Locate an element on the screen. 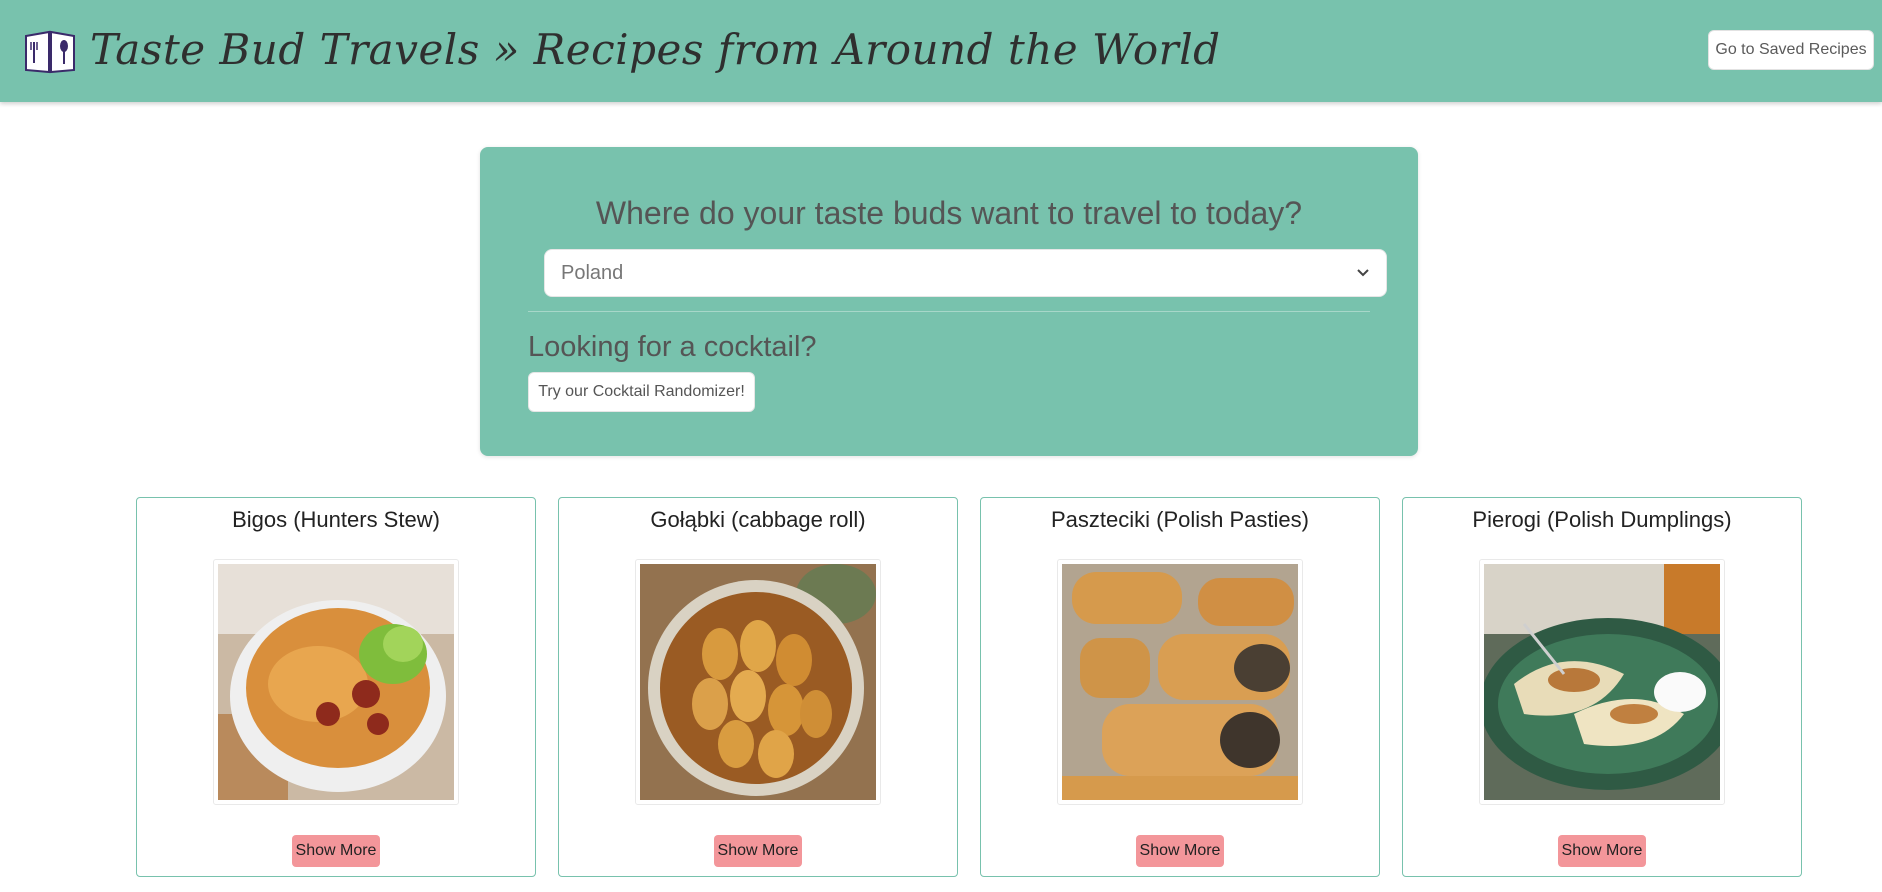  recipe-title: Gołąbki (cabbage roll) is located at coordinates (758, 519).